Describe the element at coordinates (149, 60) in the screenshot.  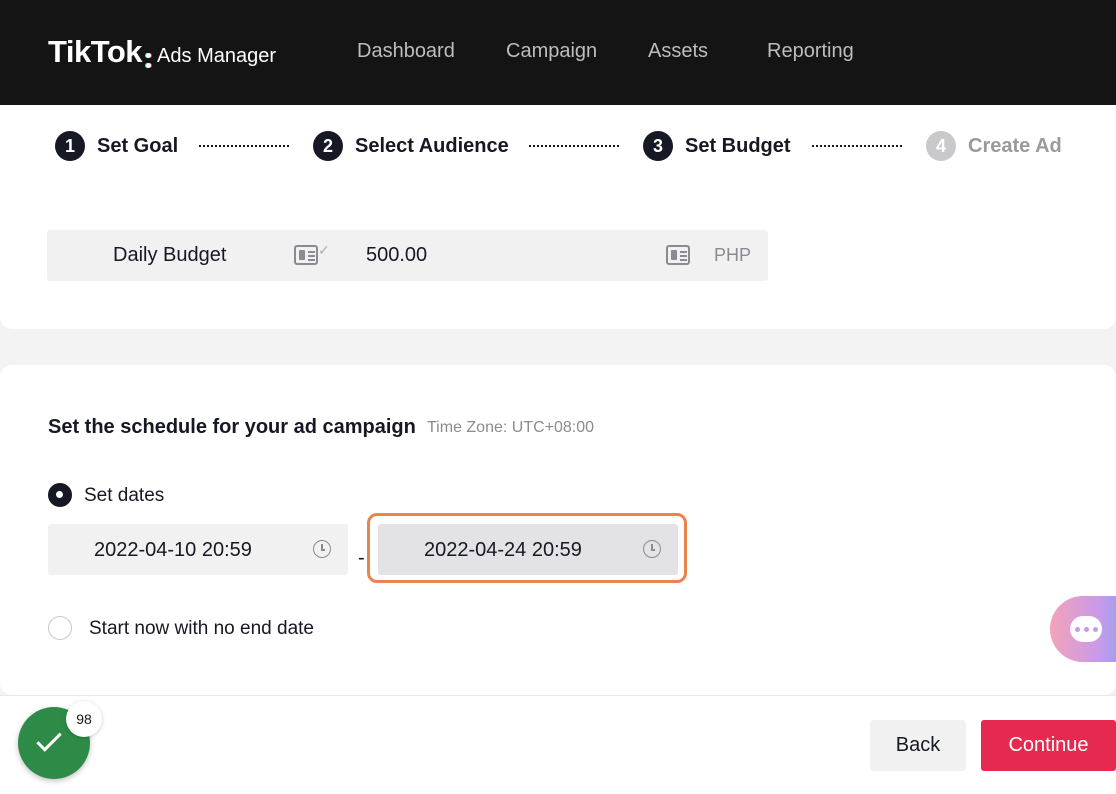
I see `logo-colon-mark` at that location.